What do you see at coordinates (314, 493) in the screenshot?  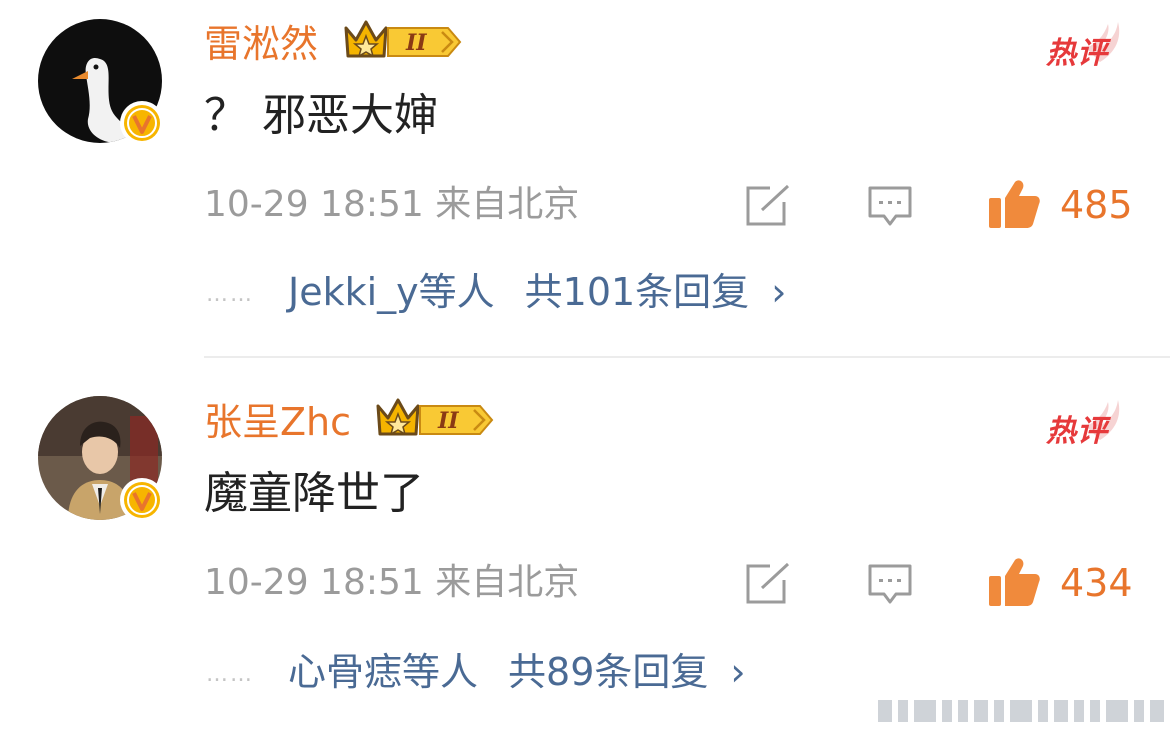 I see `comment-text: 魔童降世了` at bounding box center [314, 493].